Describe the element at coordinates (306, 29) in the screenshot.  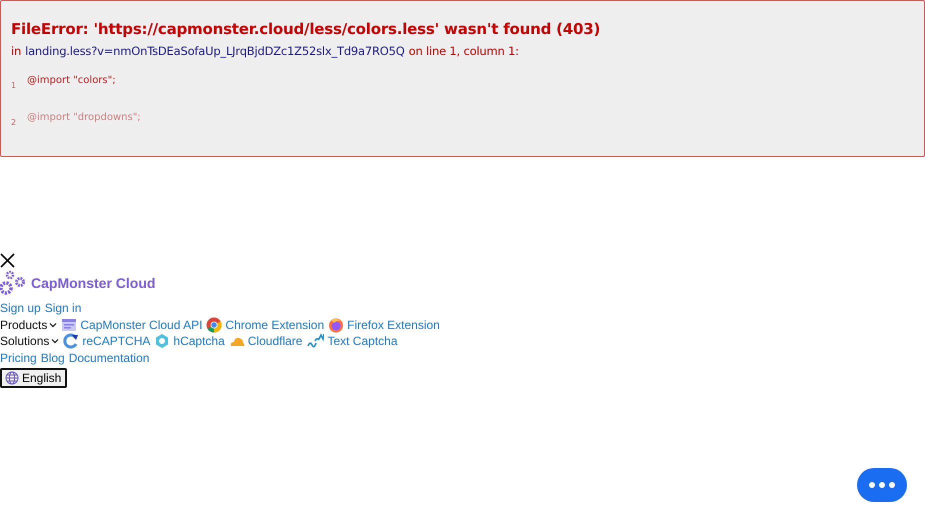
I see `error-title: FileError: 'https://capmonster.cloud/less/colors.less' wasn't found (403)` at that location.